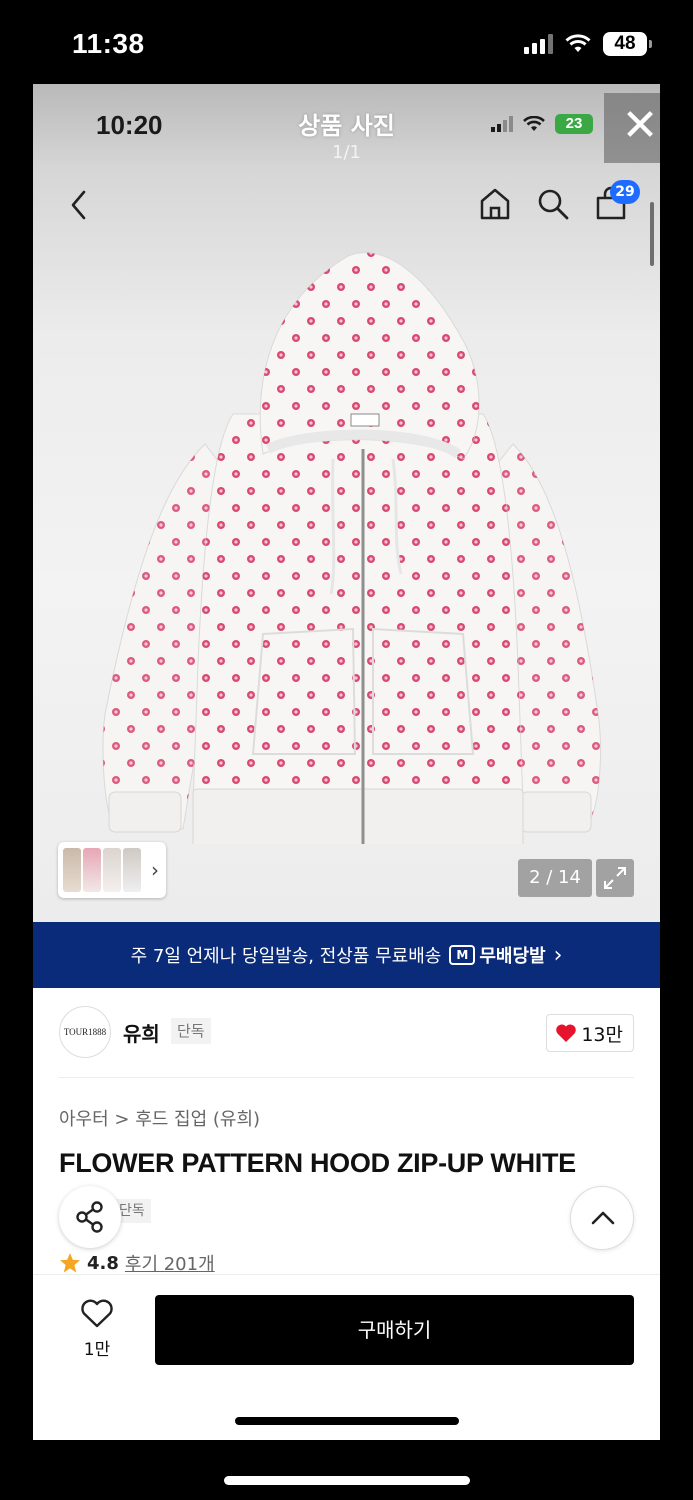 Image resolution: width=693 pixels, height=1500 pixels. Describe the element at coordinates (97, 1329) in the screenshot. I see `wishlist-button: 1만` at that location.